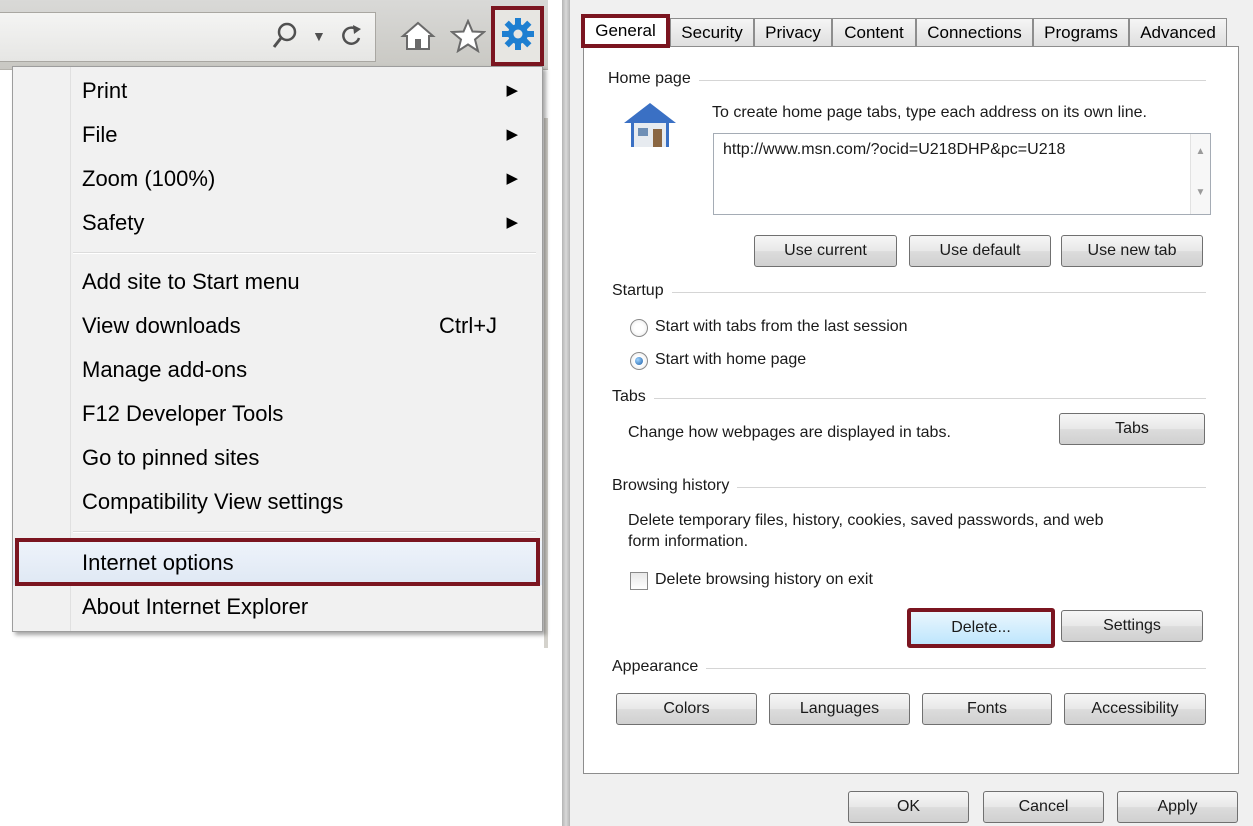 This screenshot has height=826, width=1253. What do you see at coordinates (277, 179) in the screenshot?
I see `menu-item-zoom: Zoom (100%) ▶` at bounding box center [277, 179].